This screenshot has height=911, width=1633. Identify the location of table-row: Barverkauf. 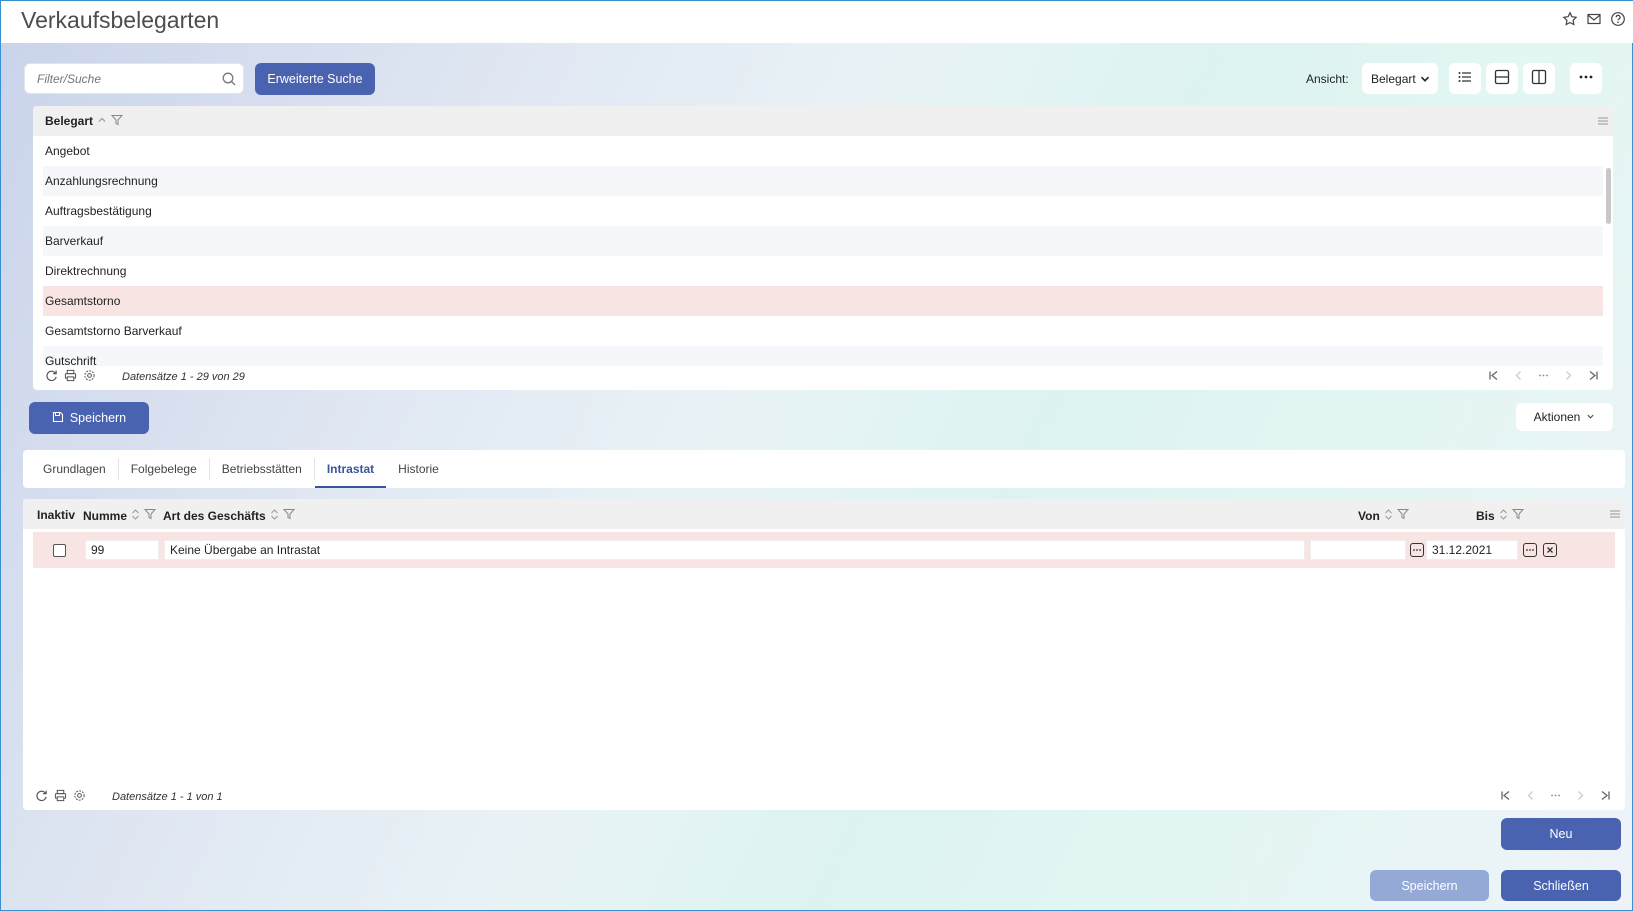
(823, 241).